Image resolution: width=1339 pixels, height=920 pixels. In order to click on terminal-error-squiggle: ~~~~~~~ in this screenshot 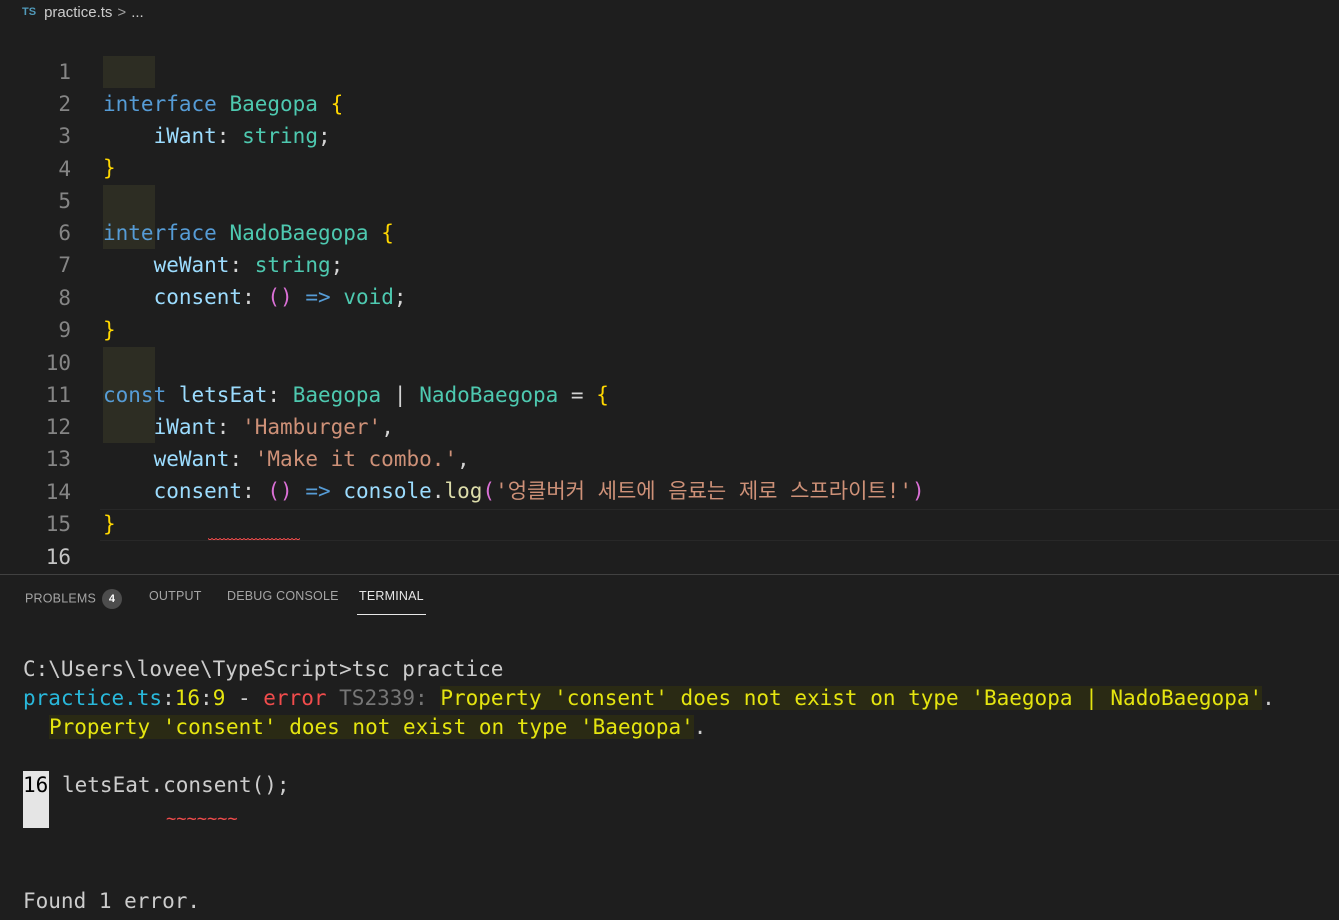, I will do `click(202, 819)`.